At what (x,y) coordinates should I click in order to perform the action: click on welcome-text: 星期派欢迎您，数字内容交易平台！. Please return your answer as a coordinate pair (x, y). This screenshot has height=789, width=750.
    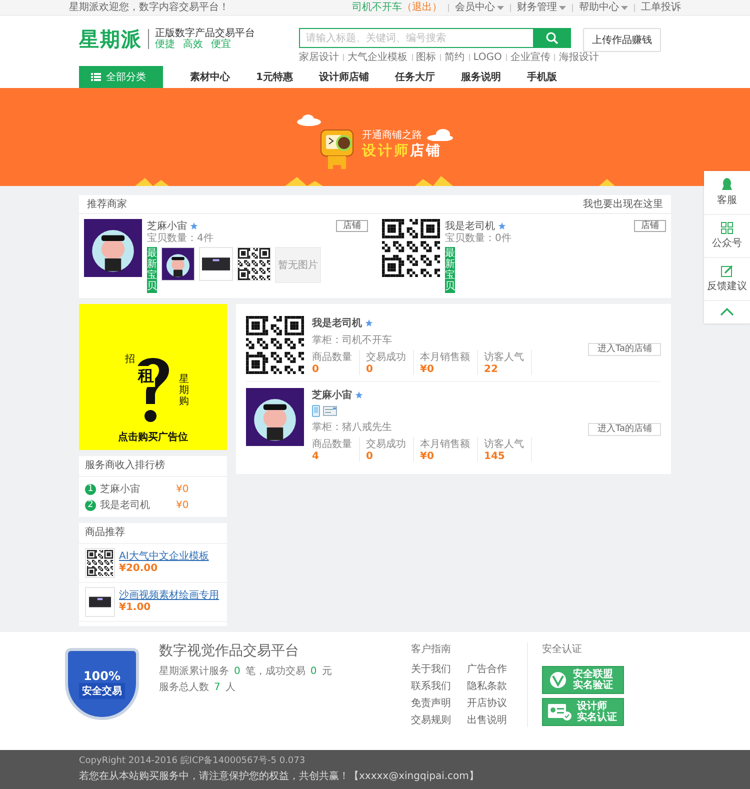
    Looking at the image, I should click on (149, 7).